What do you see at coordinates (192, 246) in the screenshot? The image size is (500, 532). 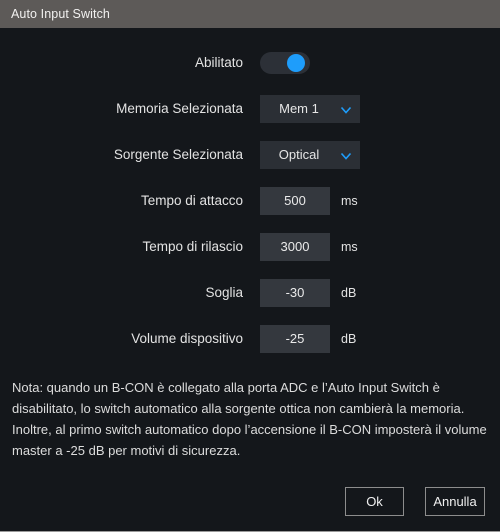 I see `label-tempo-di-rilascio: Tempo di rilascio` at bounding box center [192, 246].